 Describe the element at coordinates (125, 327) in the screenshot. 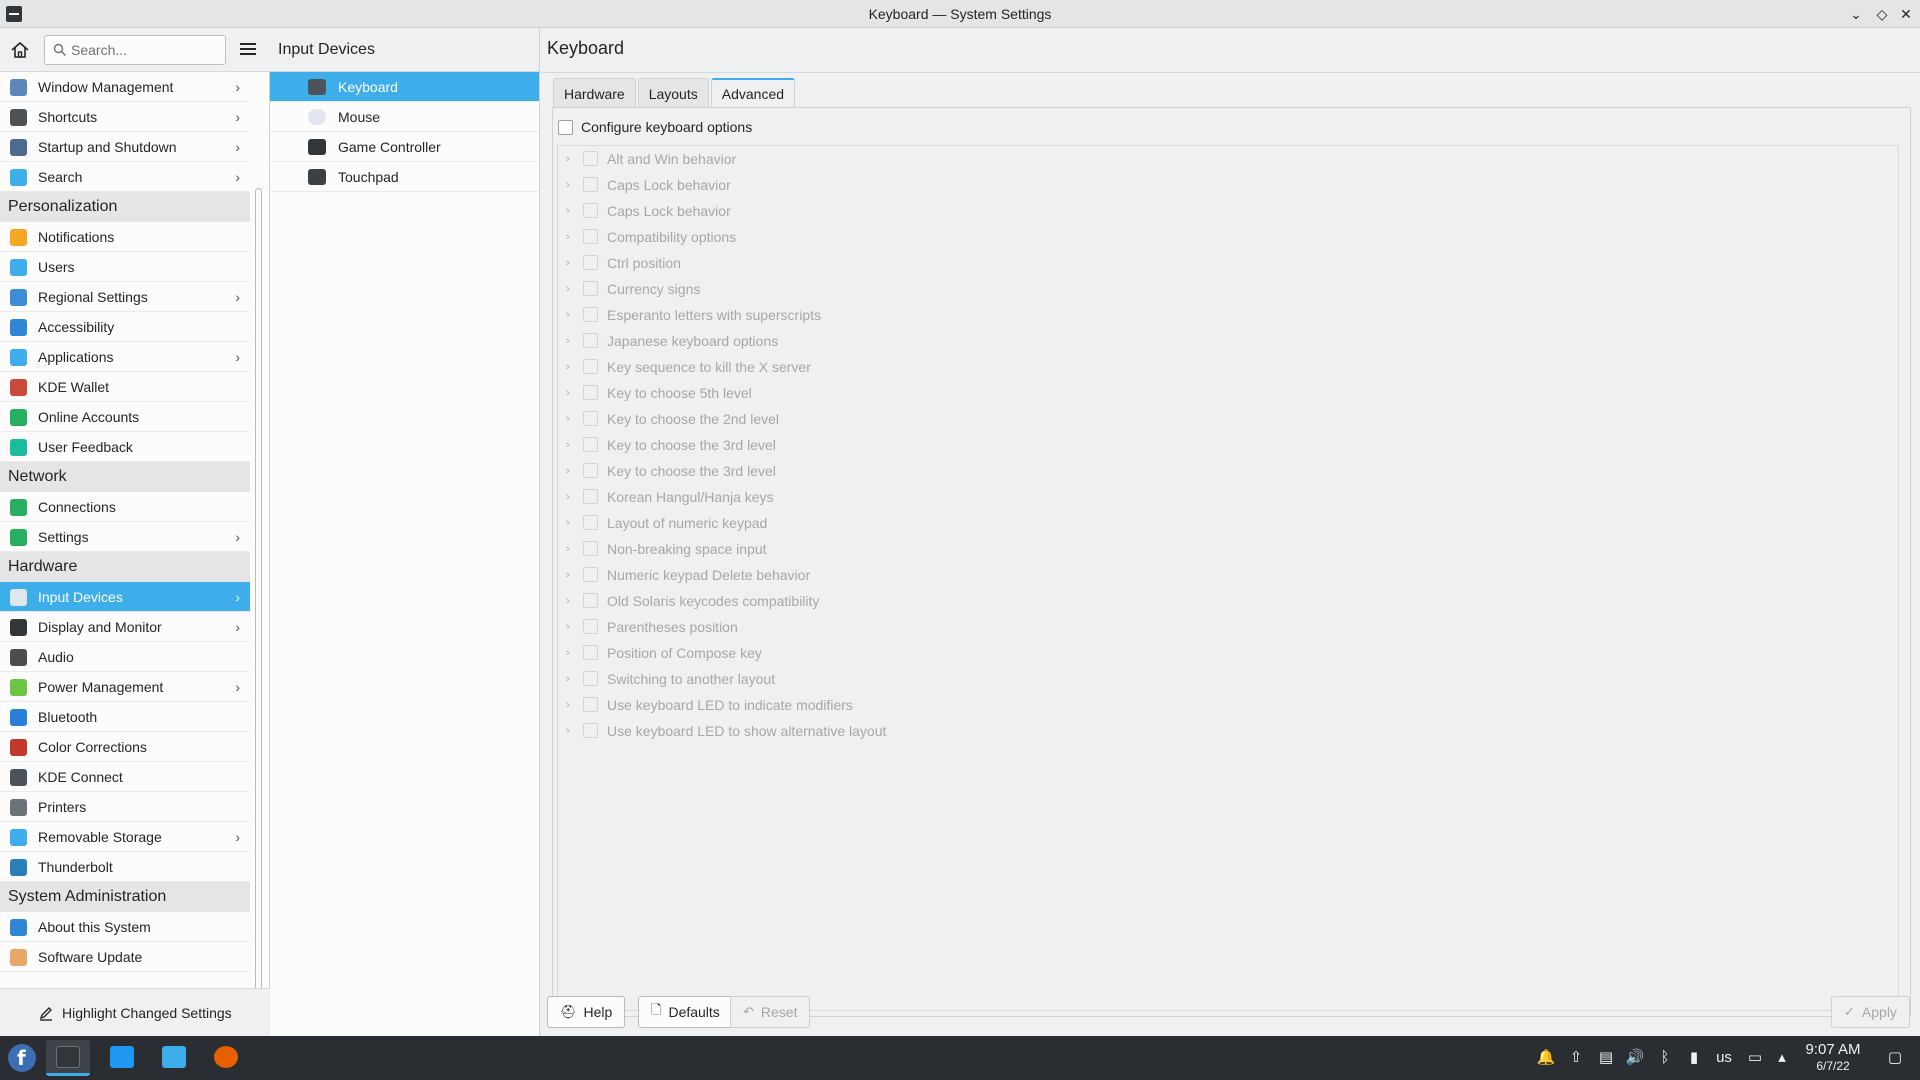

I see `sidebar-item-accessibility: Accessibility` at that location.